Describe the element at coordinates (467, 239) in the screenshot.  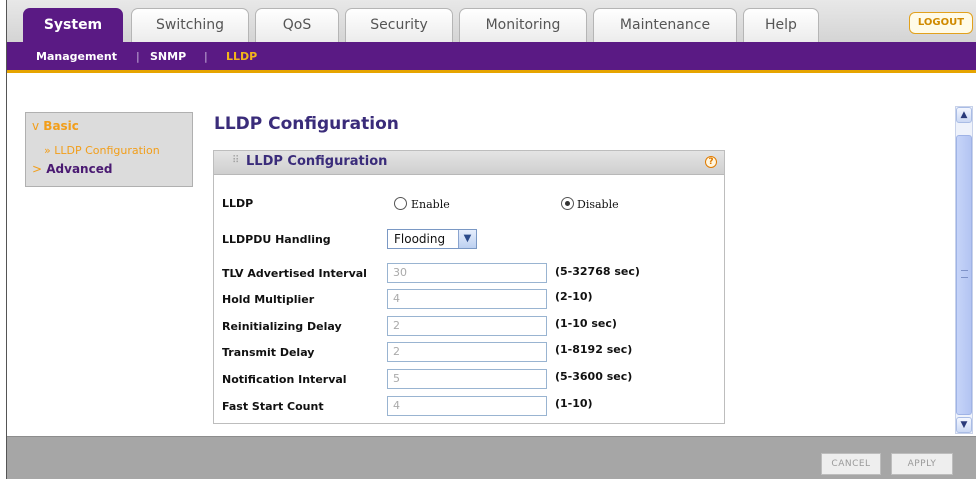
I see `chevron-down-icon: ▼` at that location.